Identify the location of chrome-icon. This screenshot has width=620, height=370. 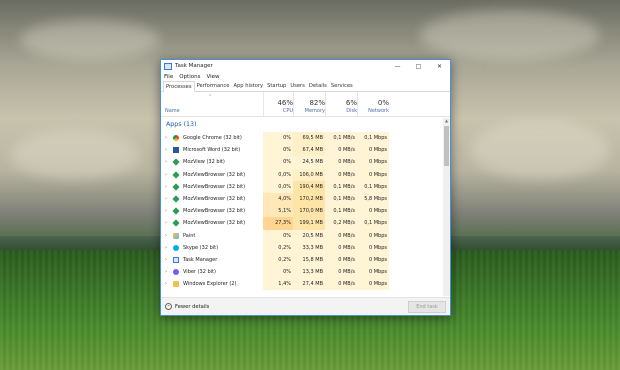
(176, 138).